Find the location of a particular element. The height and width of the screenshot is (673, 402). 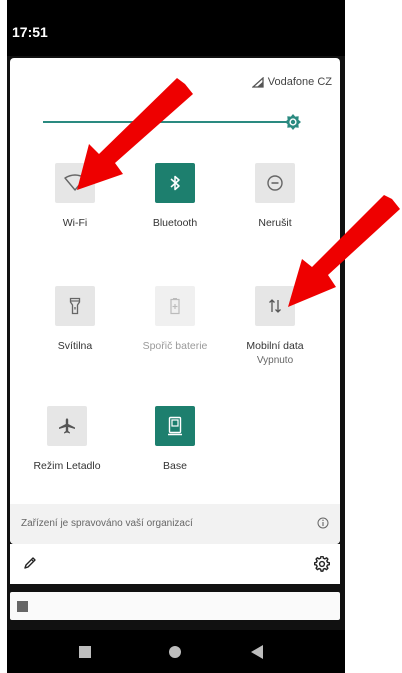

carrier-indicator: Vodafone CZ is located at coordinates (291, 82).